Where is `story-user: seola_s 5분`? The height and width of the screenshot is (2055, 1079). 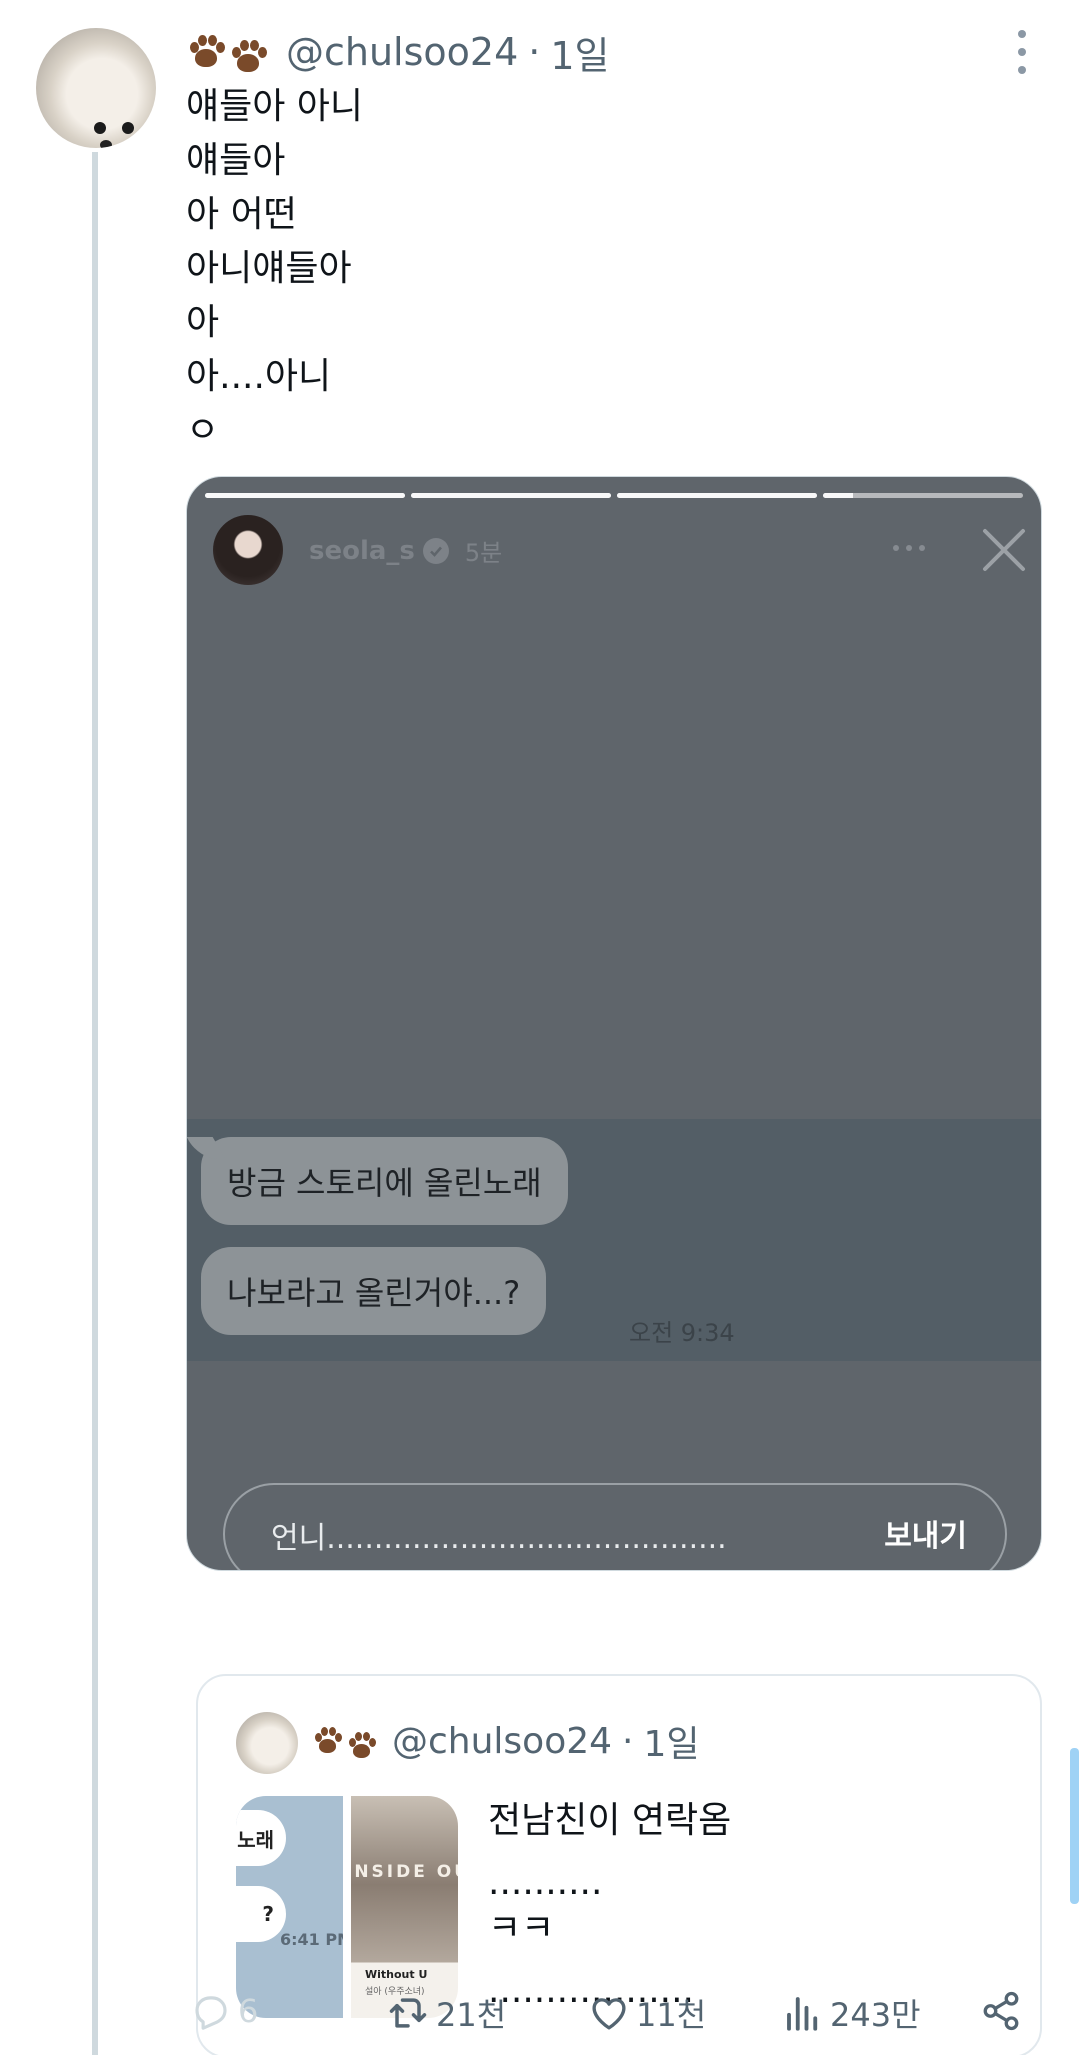 story-user: seola_s 5분 is located at coordinates (405, 550).